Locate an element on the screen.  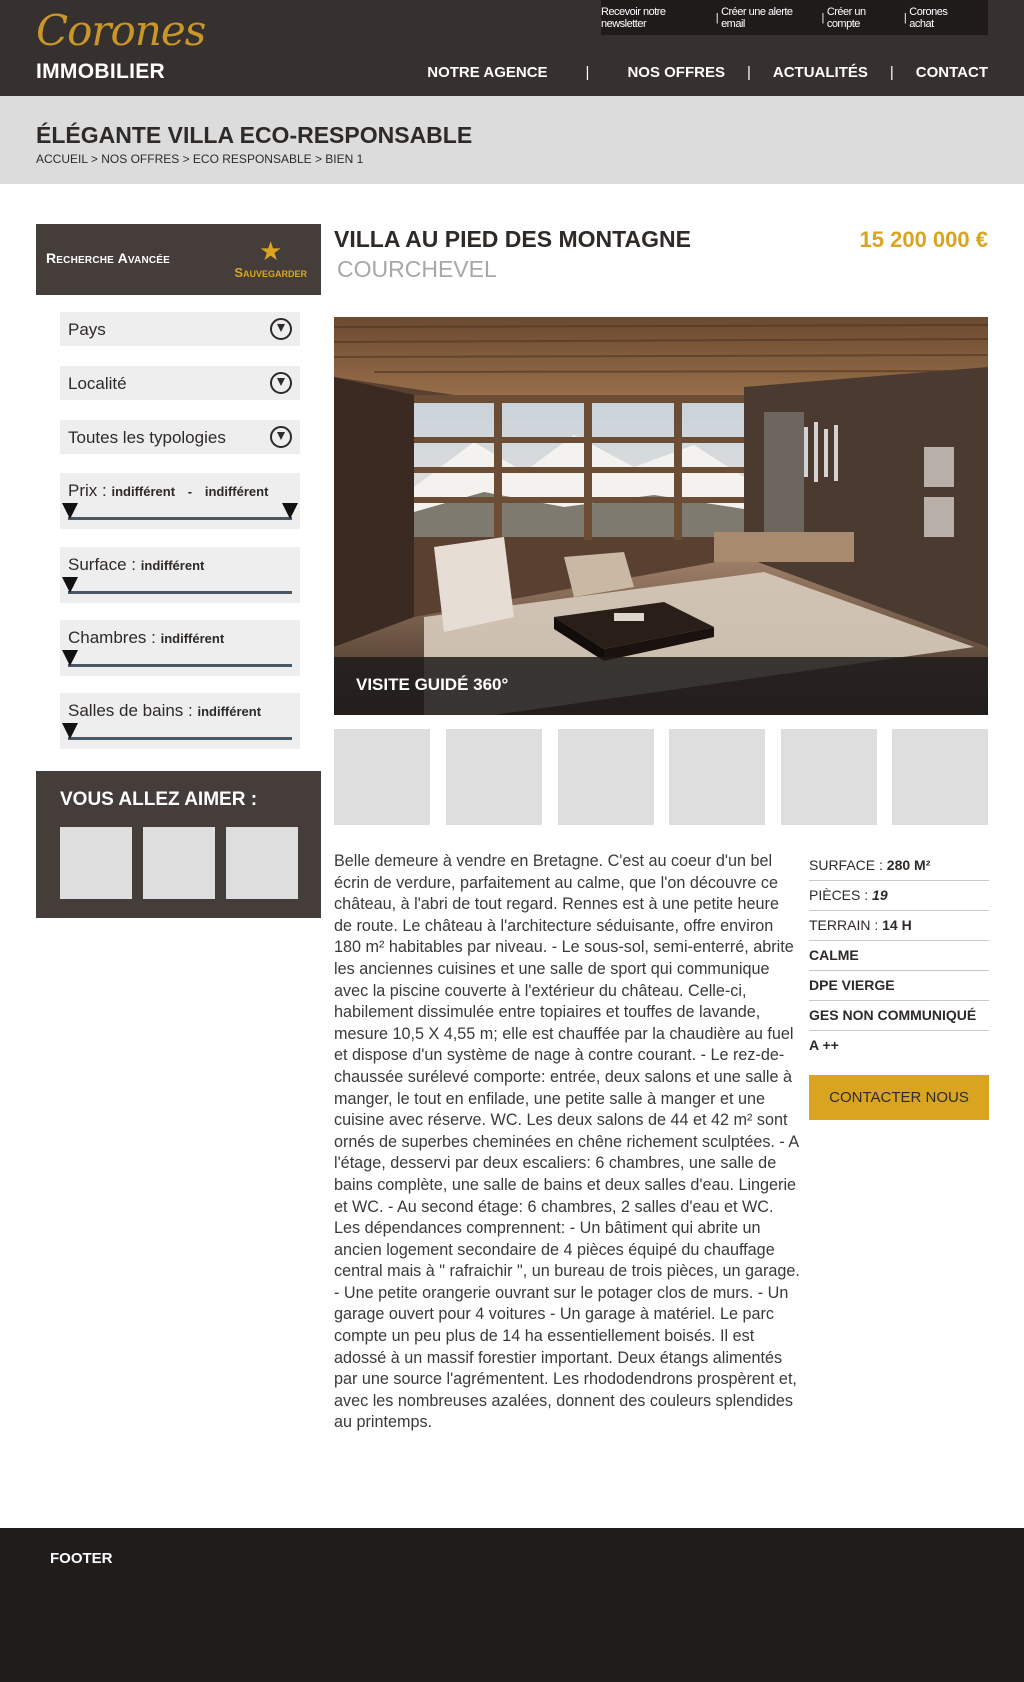
save-search-button: ★ Sauvegarder is located at coordinates (270, 260).